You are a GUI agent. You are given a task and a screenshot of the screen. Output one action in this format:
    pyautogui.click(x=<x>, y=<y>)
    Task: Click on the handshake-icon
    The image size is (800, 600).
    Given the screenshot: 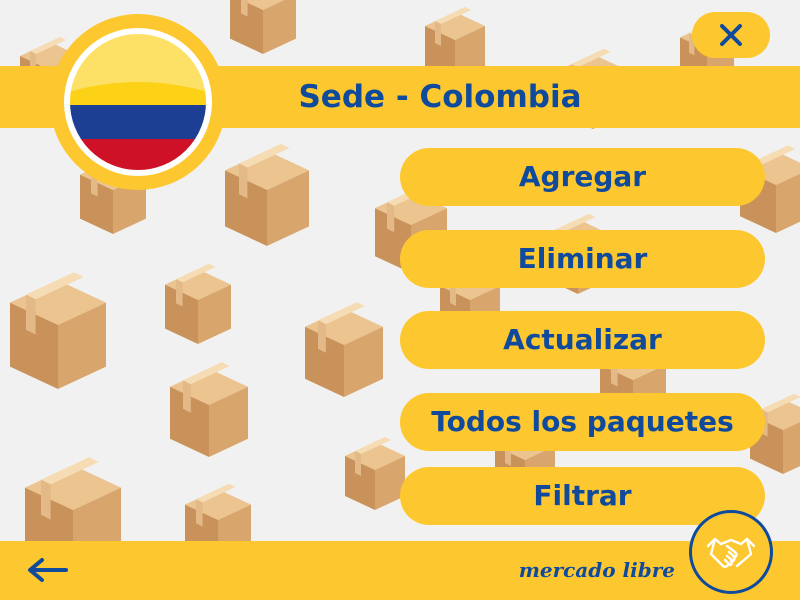 What is the action you would take?
    pyautogui.click(x=731, y=552)
    